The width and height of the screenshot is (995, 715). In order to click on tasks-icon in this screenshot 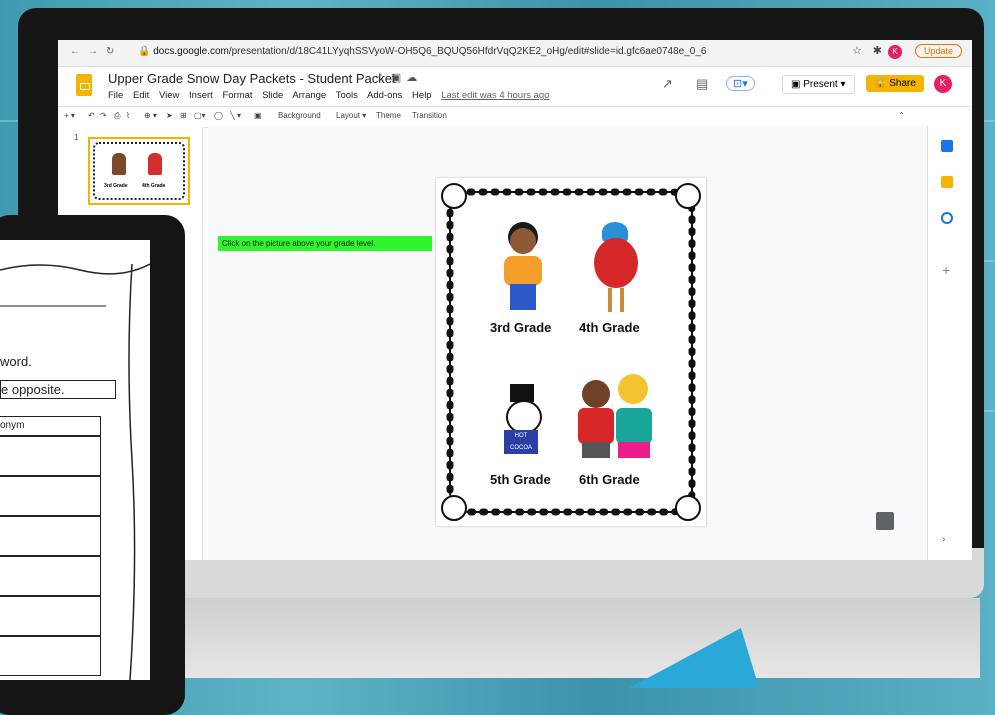, I will do `click(947, 218)`.